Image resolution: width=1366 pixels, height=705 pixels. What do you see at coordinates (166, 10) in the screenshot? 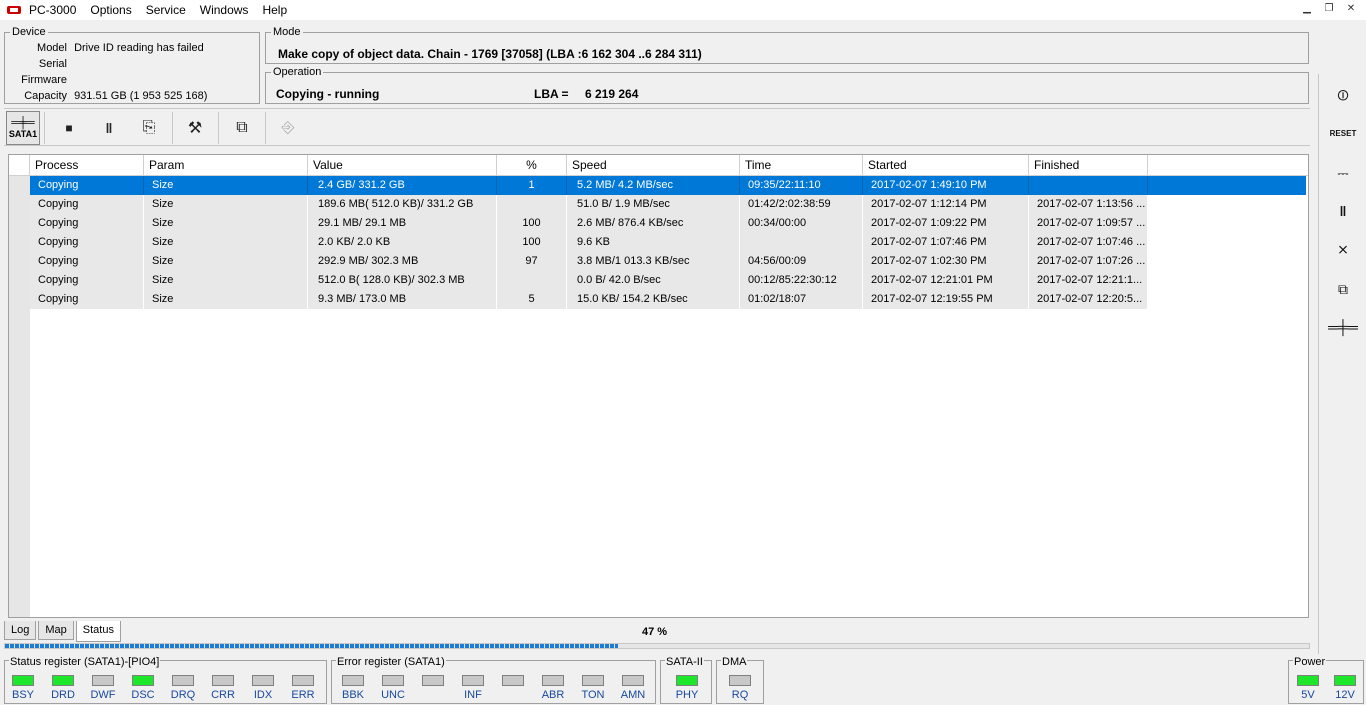
I see `menu-service: Service` at bounding box center [166, 10].